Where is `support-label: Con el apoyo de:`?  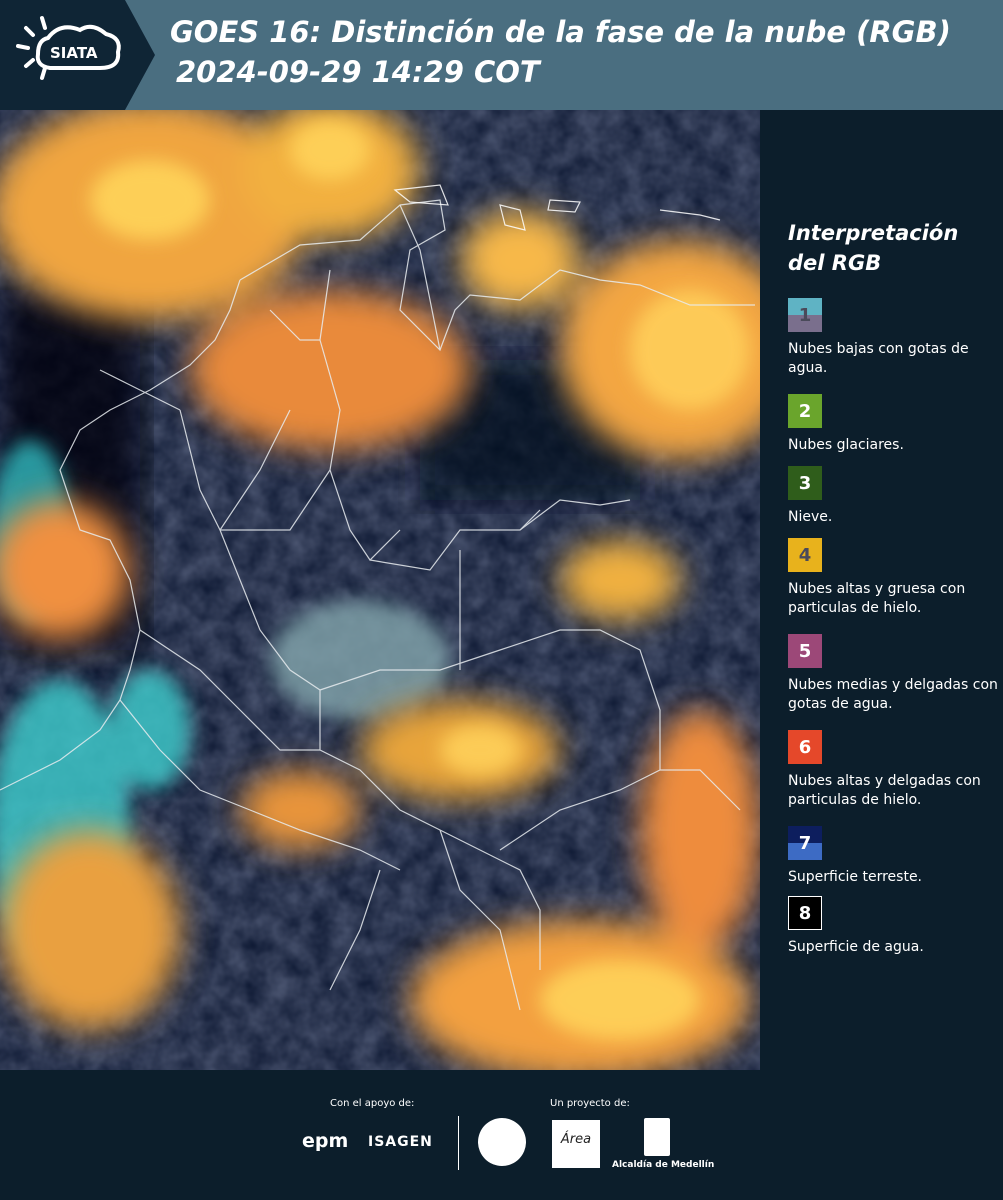
support-label: Con el apoyo de: is located at coordinates (372, 1103).